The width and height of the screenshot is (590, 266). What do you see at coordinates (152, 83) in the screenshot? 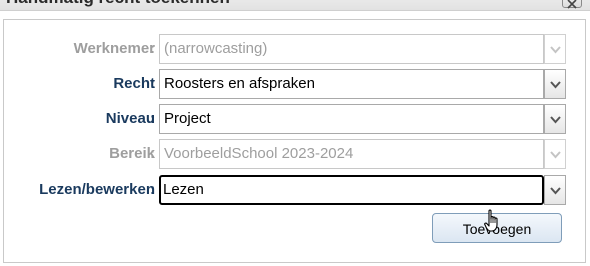
I see `recht-colon: :` at bounding box center [152, 83].